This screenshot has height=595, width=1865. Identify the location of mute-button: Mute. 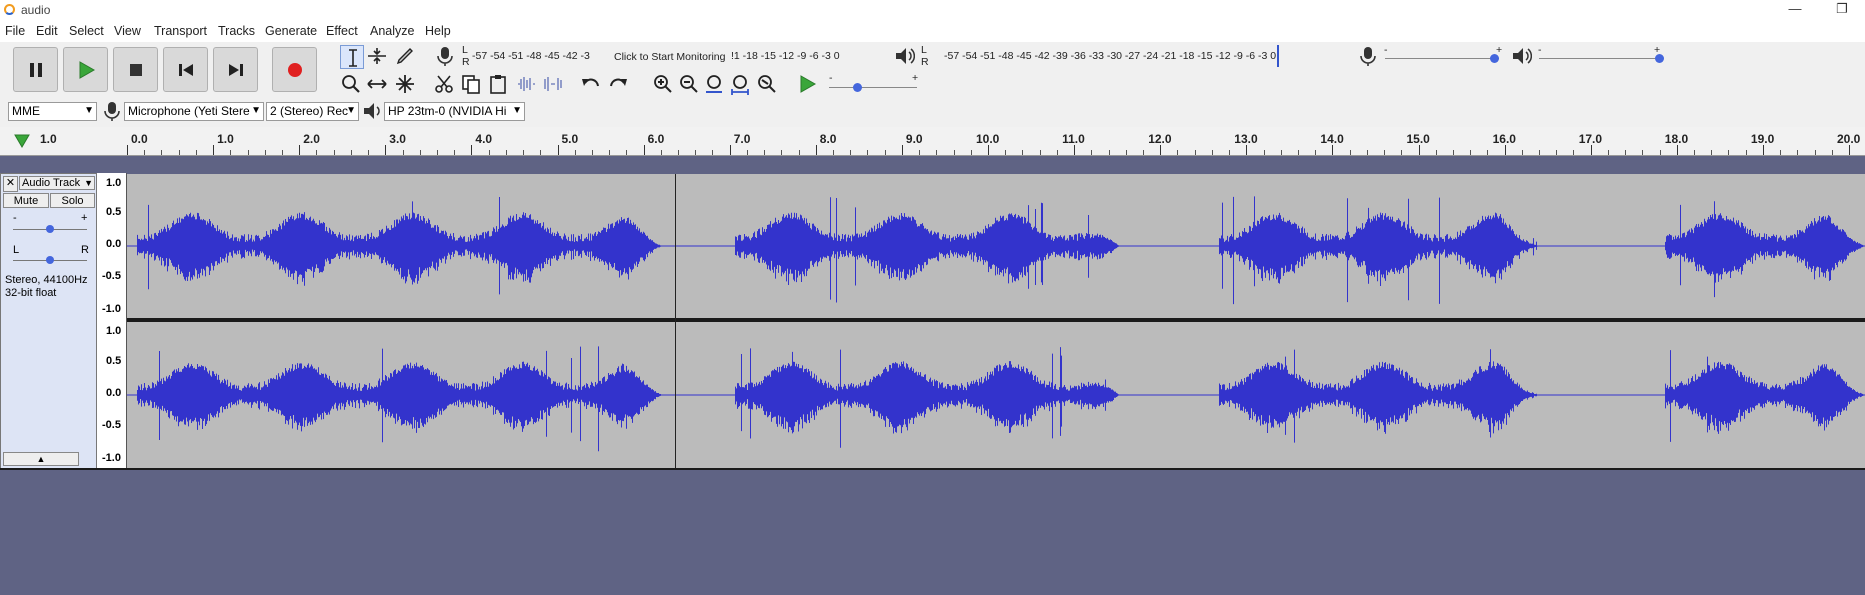
(26, 200).